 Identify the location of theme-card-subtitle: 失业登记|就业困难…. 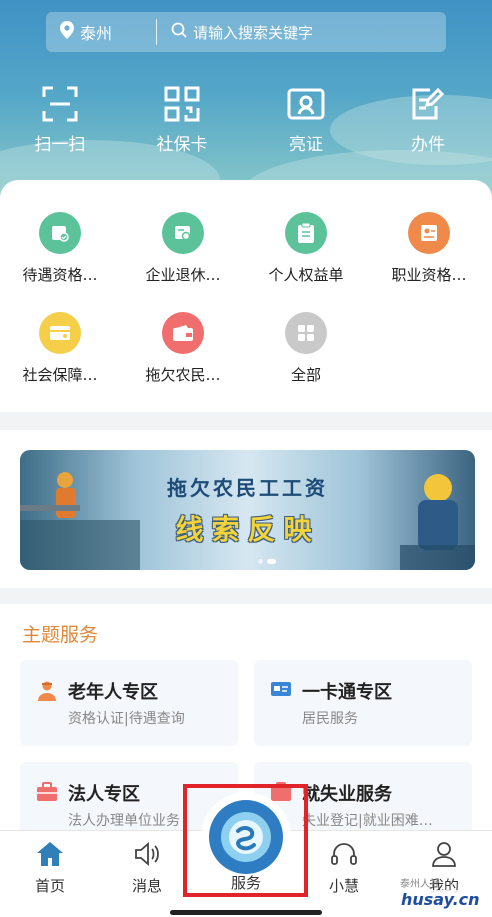
(367, 821).